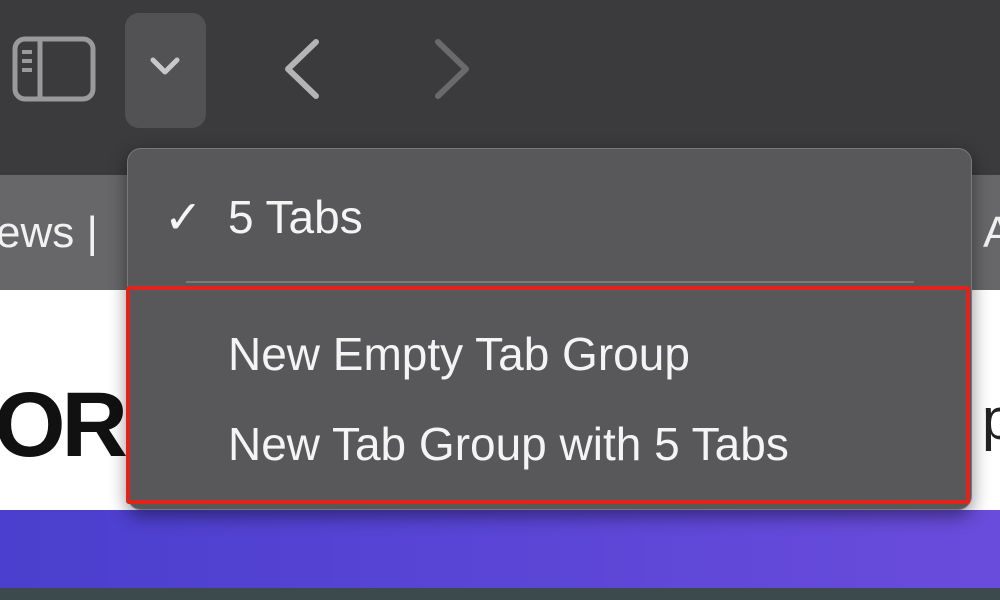 This screenshot has width=1000, height=600. I want to click on back-button, so click(302, 69).